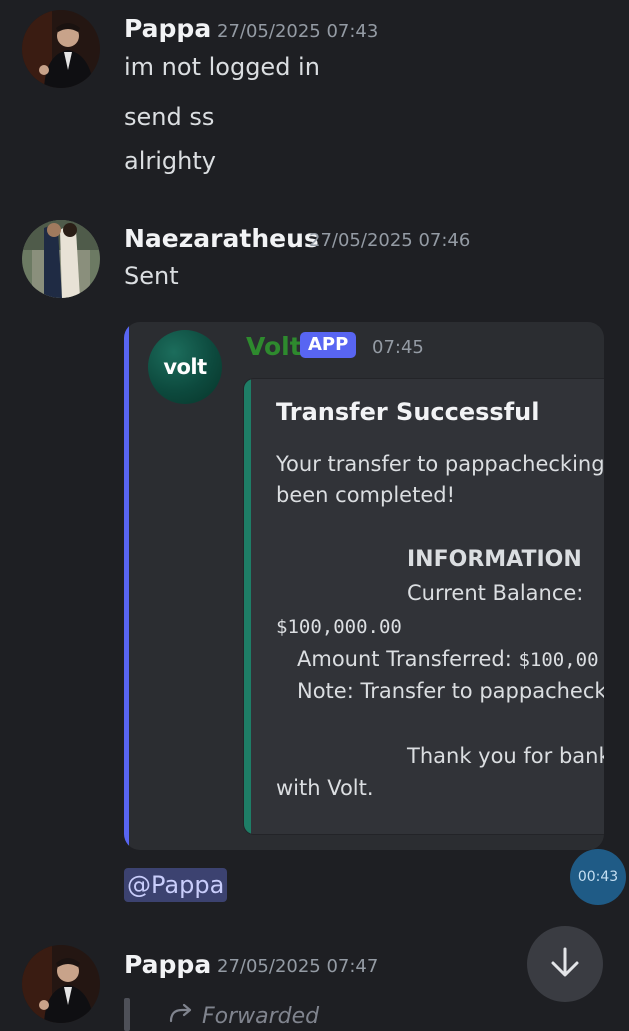  What do you see at coordinates (181, 1016) in the screenshot?
I see `forward-arrow-icon` at bounding box center [181, 1016].